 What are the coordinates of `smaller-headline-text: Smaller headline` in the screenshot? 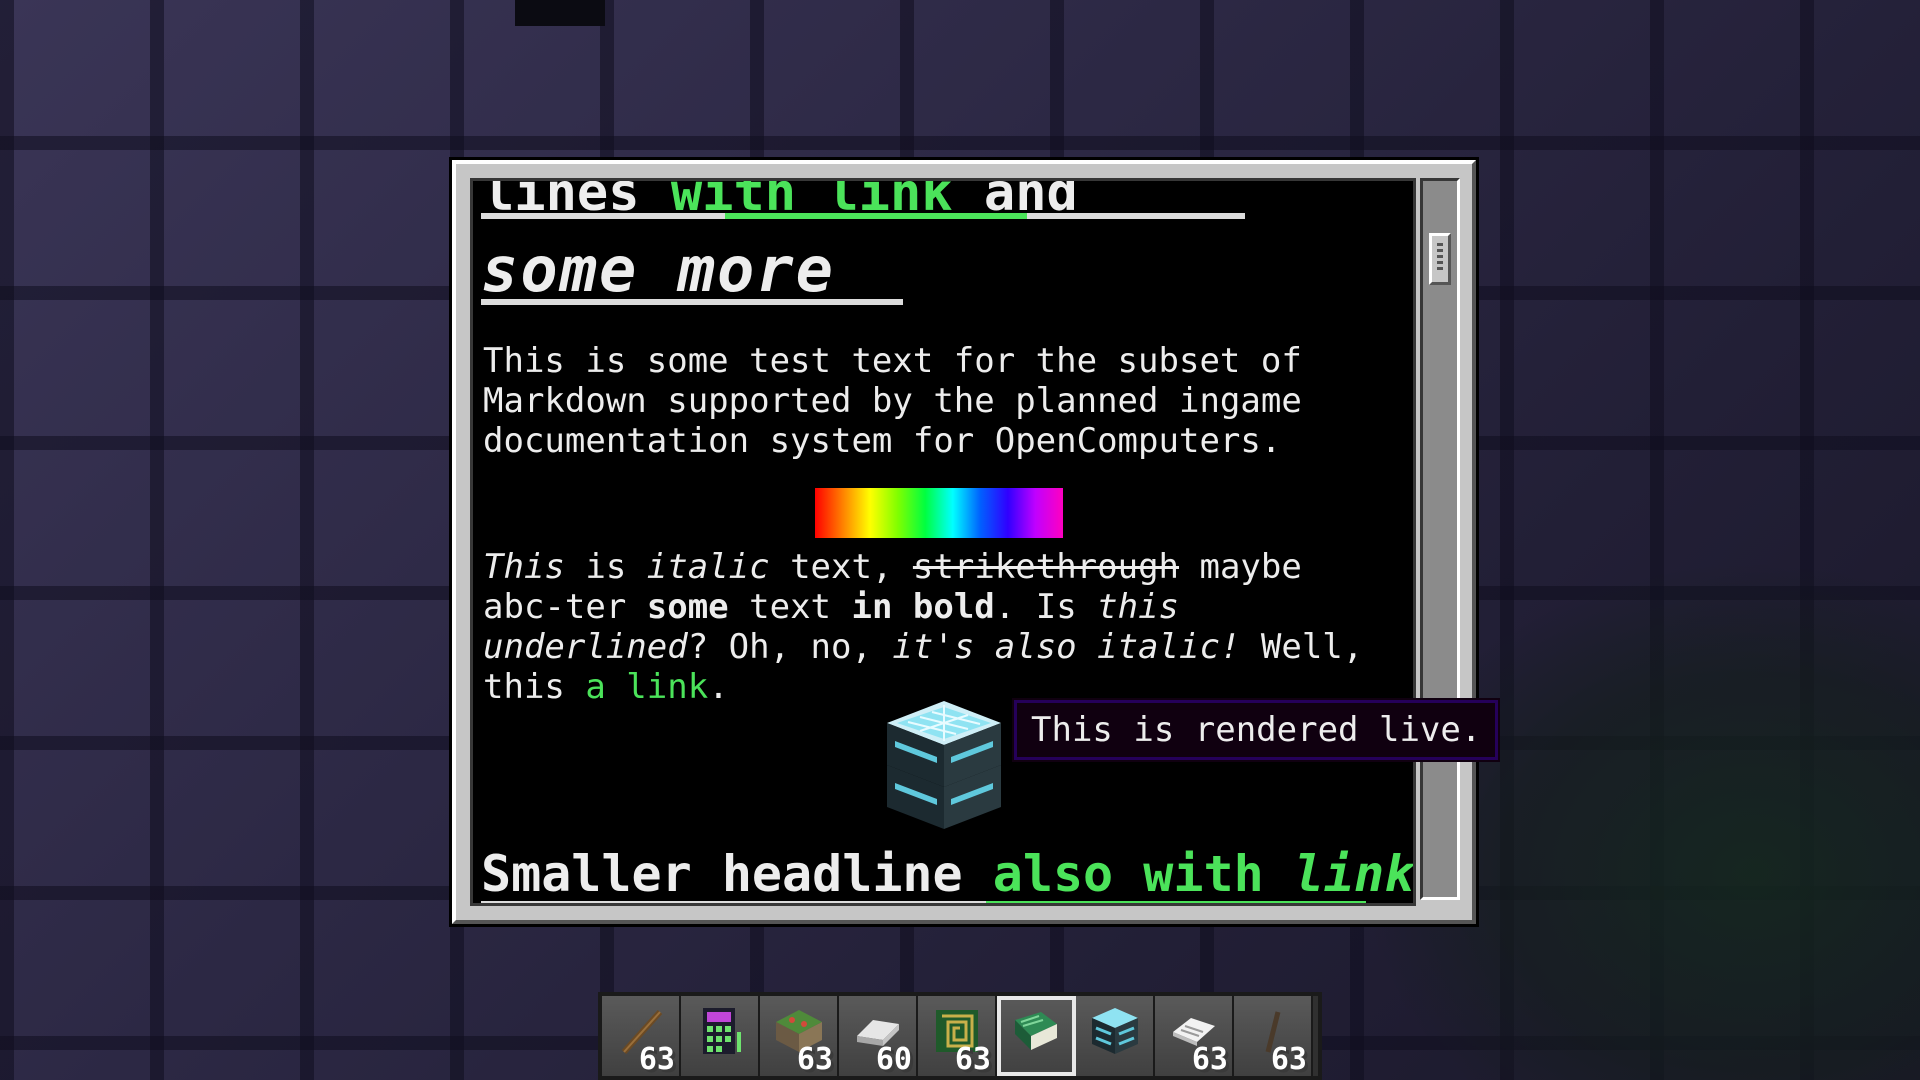 It's located at (737, 874).